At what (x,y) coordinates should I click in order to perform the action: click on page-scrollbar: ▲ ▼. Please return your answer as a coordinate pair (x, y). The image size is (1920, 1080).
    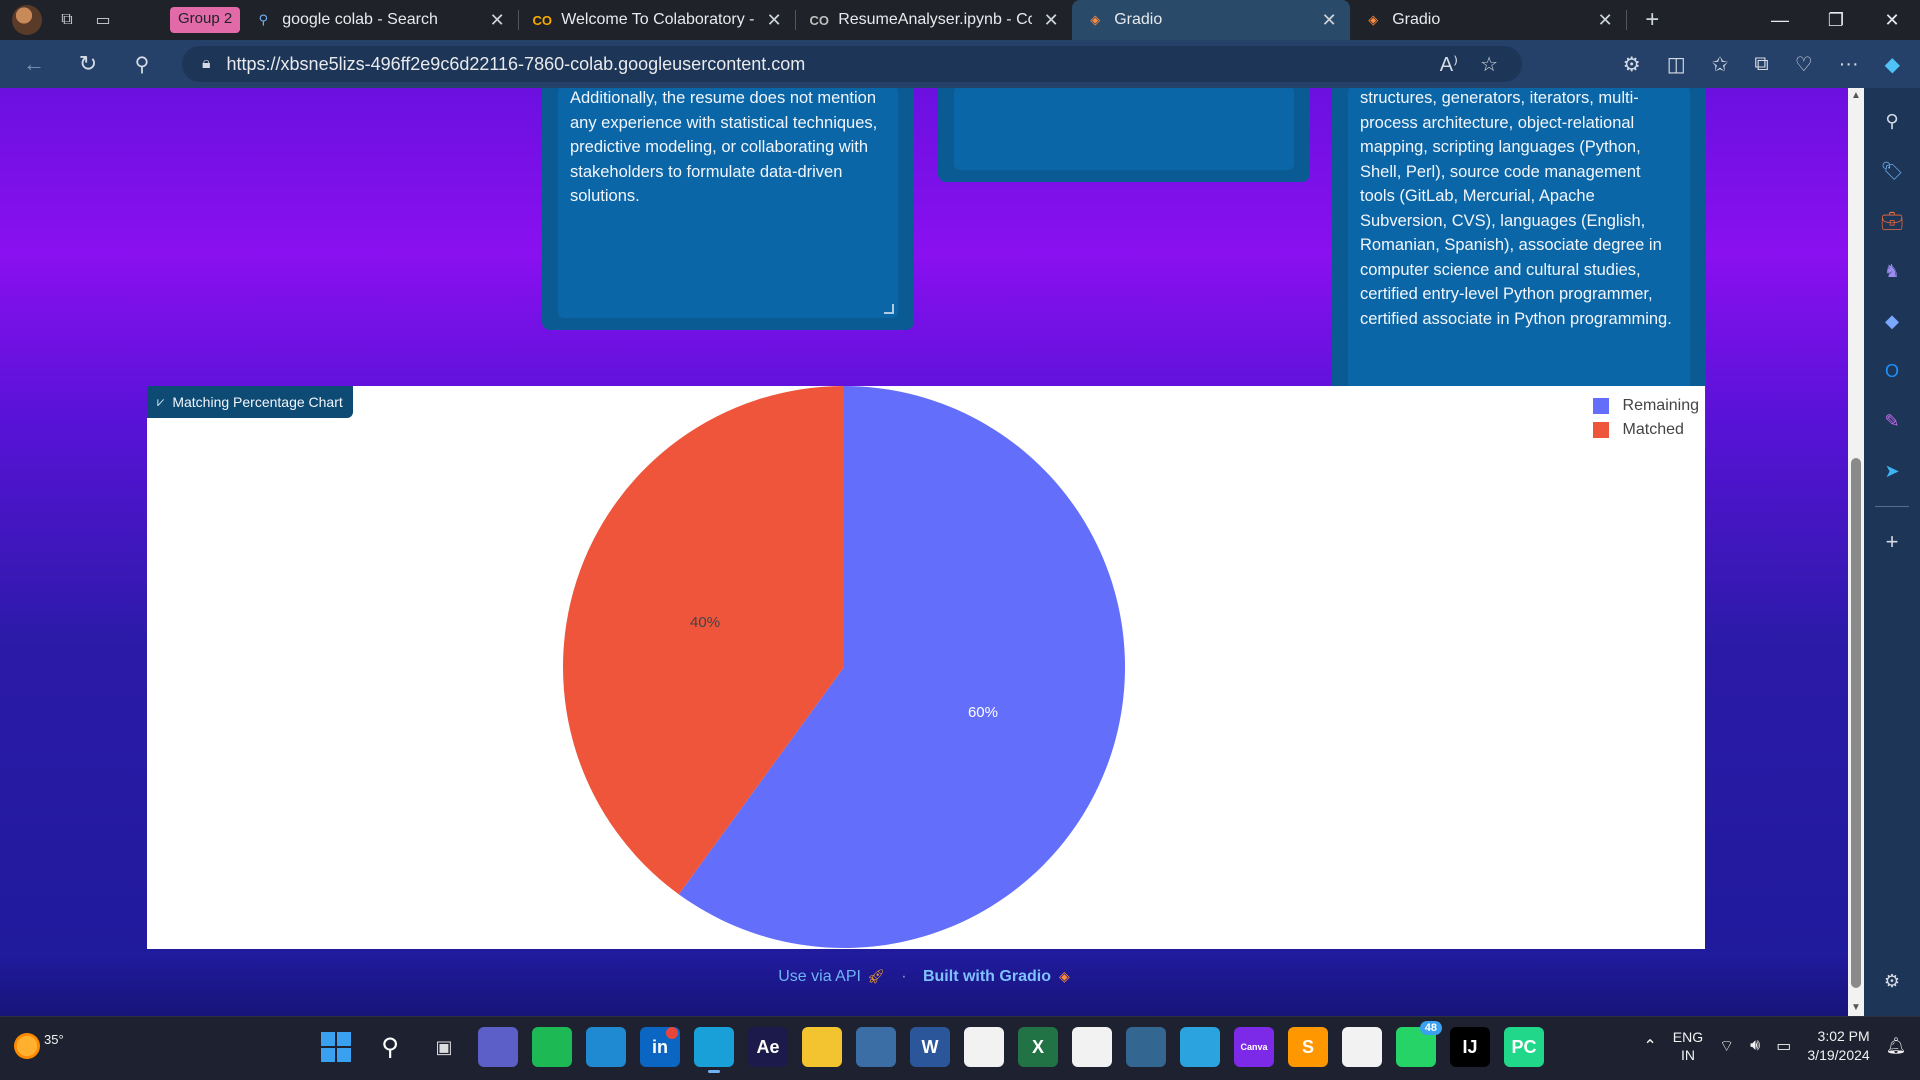
    Looking at the image, I should click on (1856, 552).